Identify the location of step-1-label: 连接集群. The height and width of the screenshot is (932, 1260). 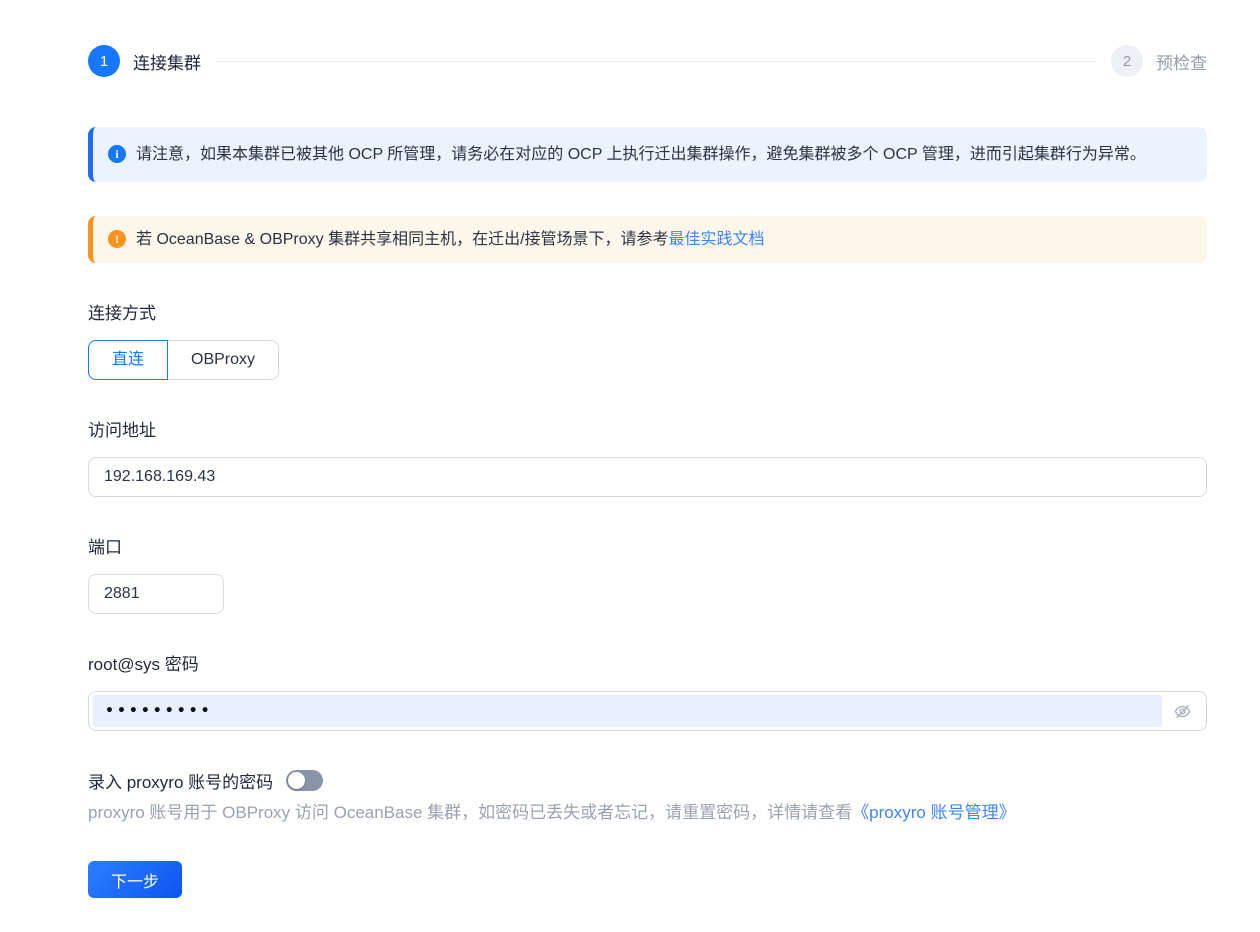
(167, 63).